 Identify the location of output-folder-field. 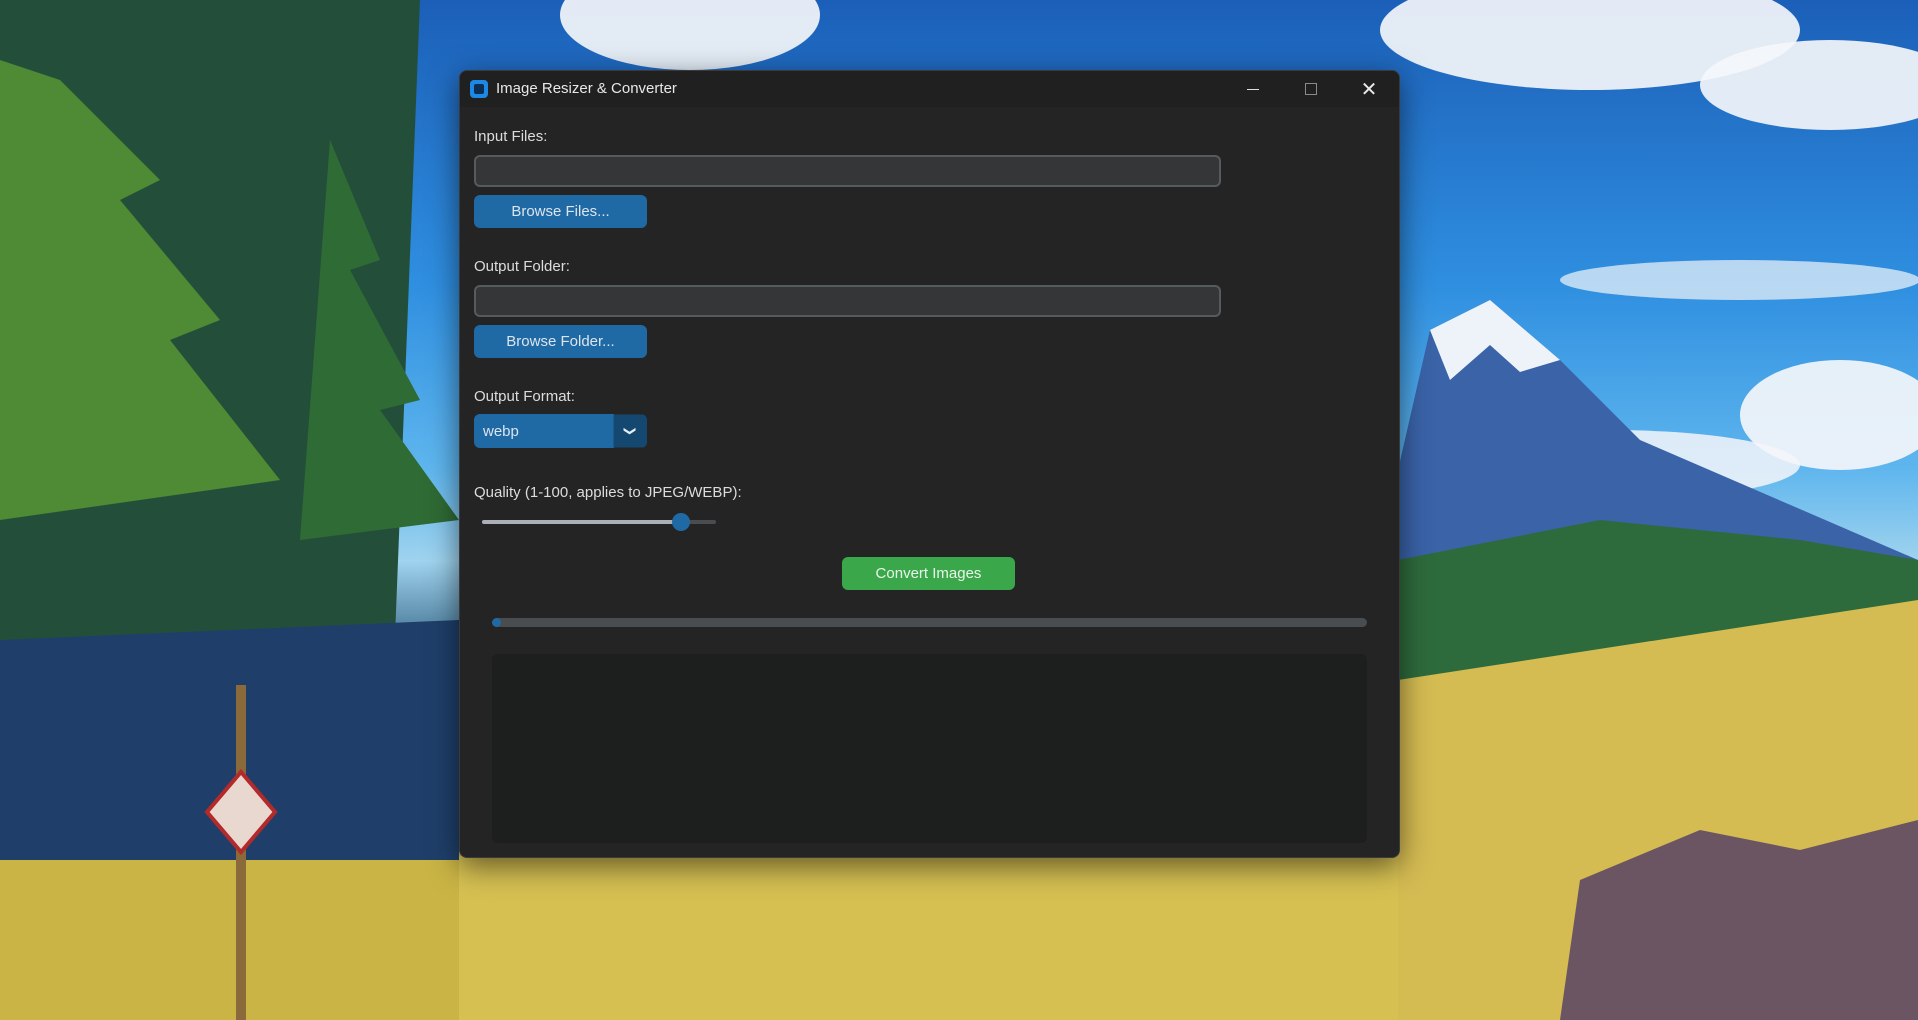
(847, 301).